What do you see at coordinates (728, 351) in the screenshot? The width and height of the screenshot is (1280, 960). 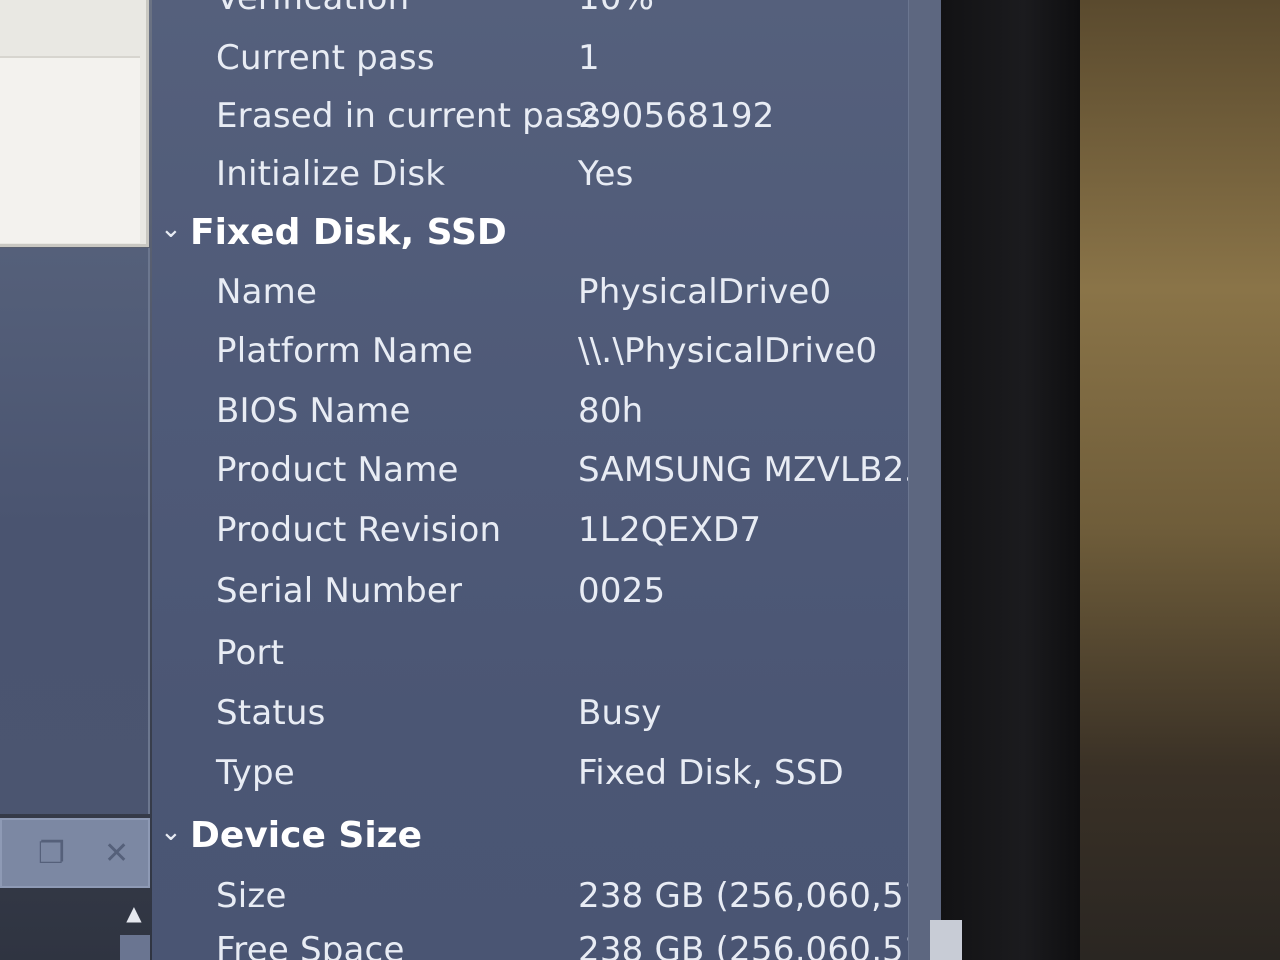 I see `property-value: \\.\PhysicalDrive0` at bounding box center [728, 351].